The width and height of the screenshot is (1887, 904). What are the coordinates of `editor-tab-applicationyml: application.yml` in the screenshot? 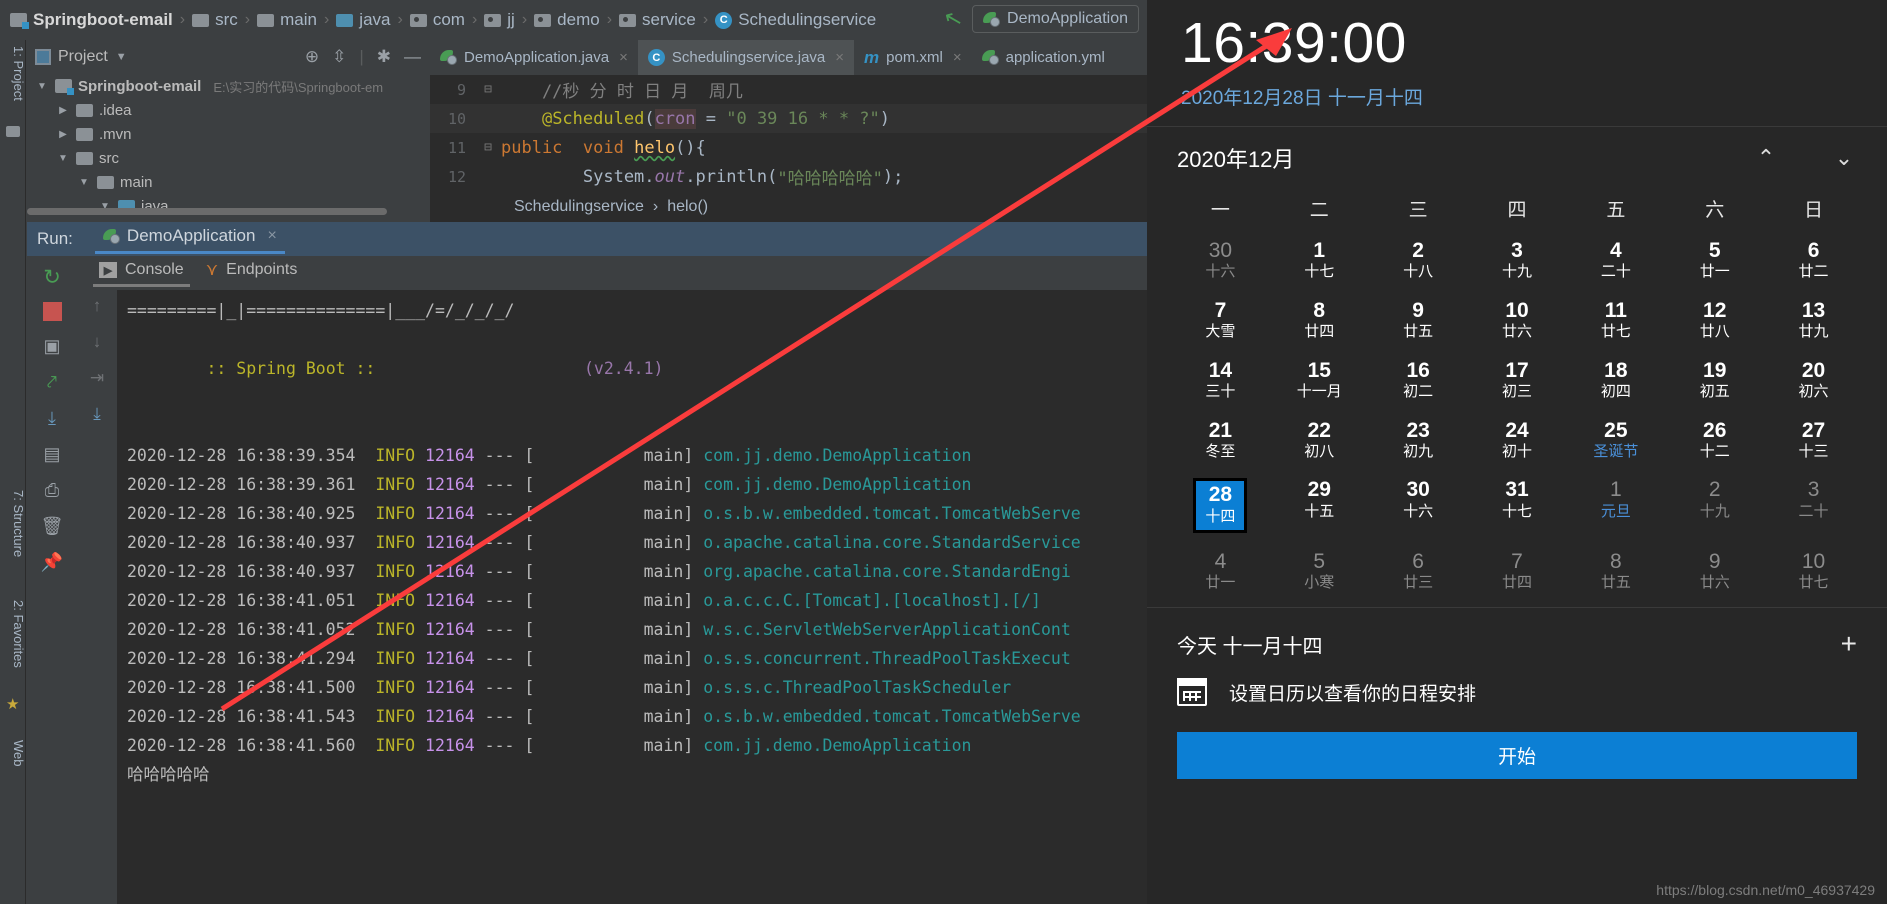 It's located at (1043, 57).